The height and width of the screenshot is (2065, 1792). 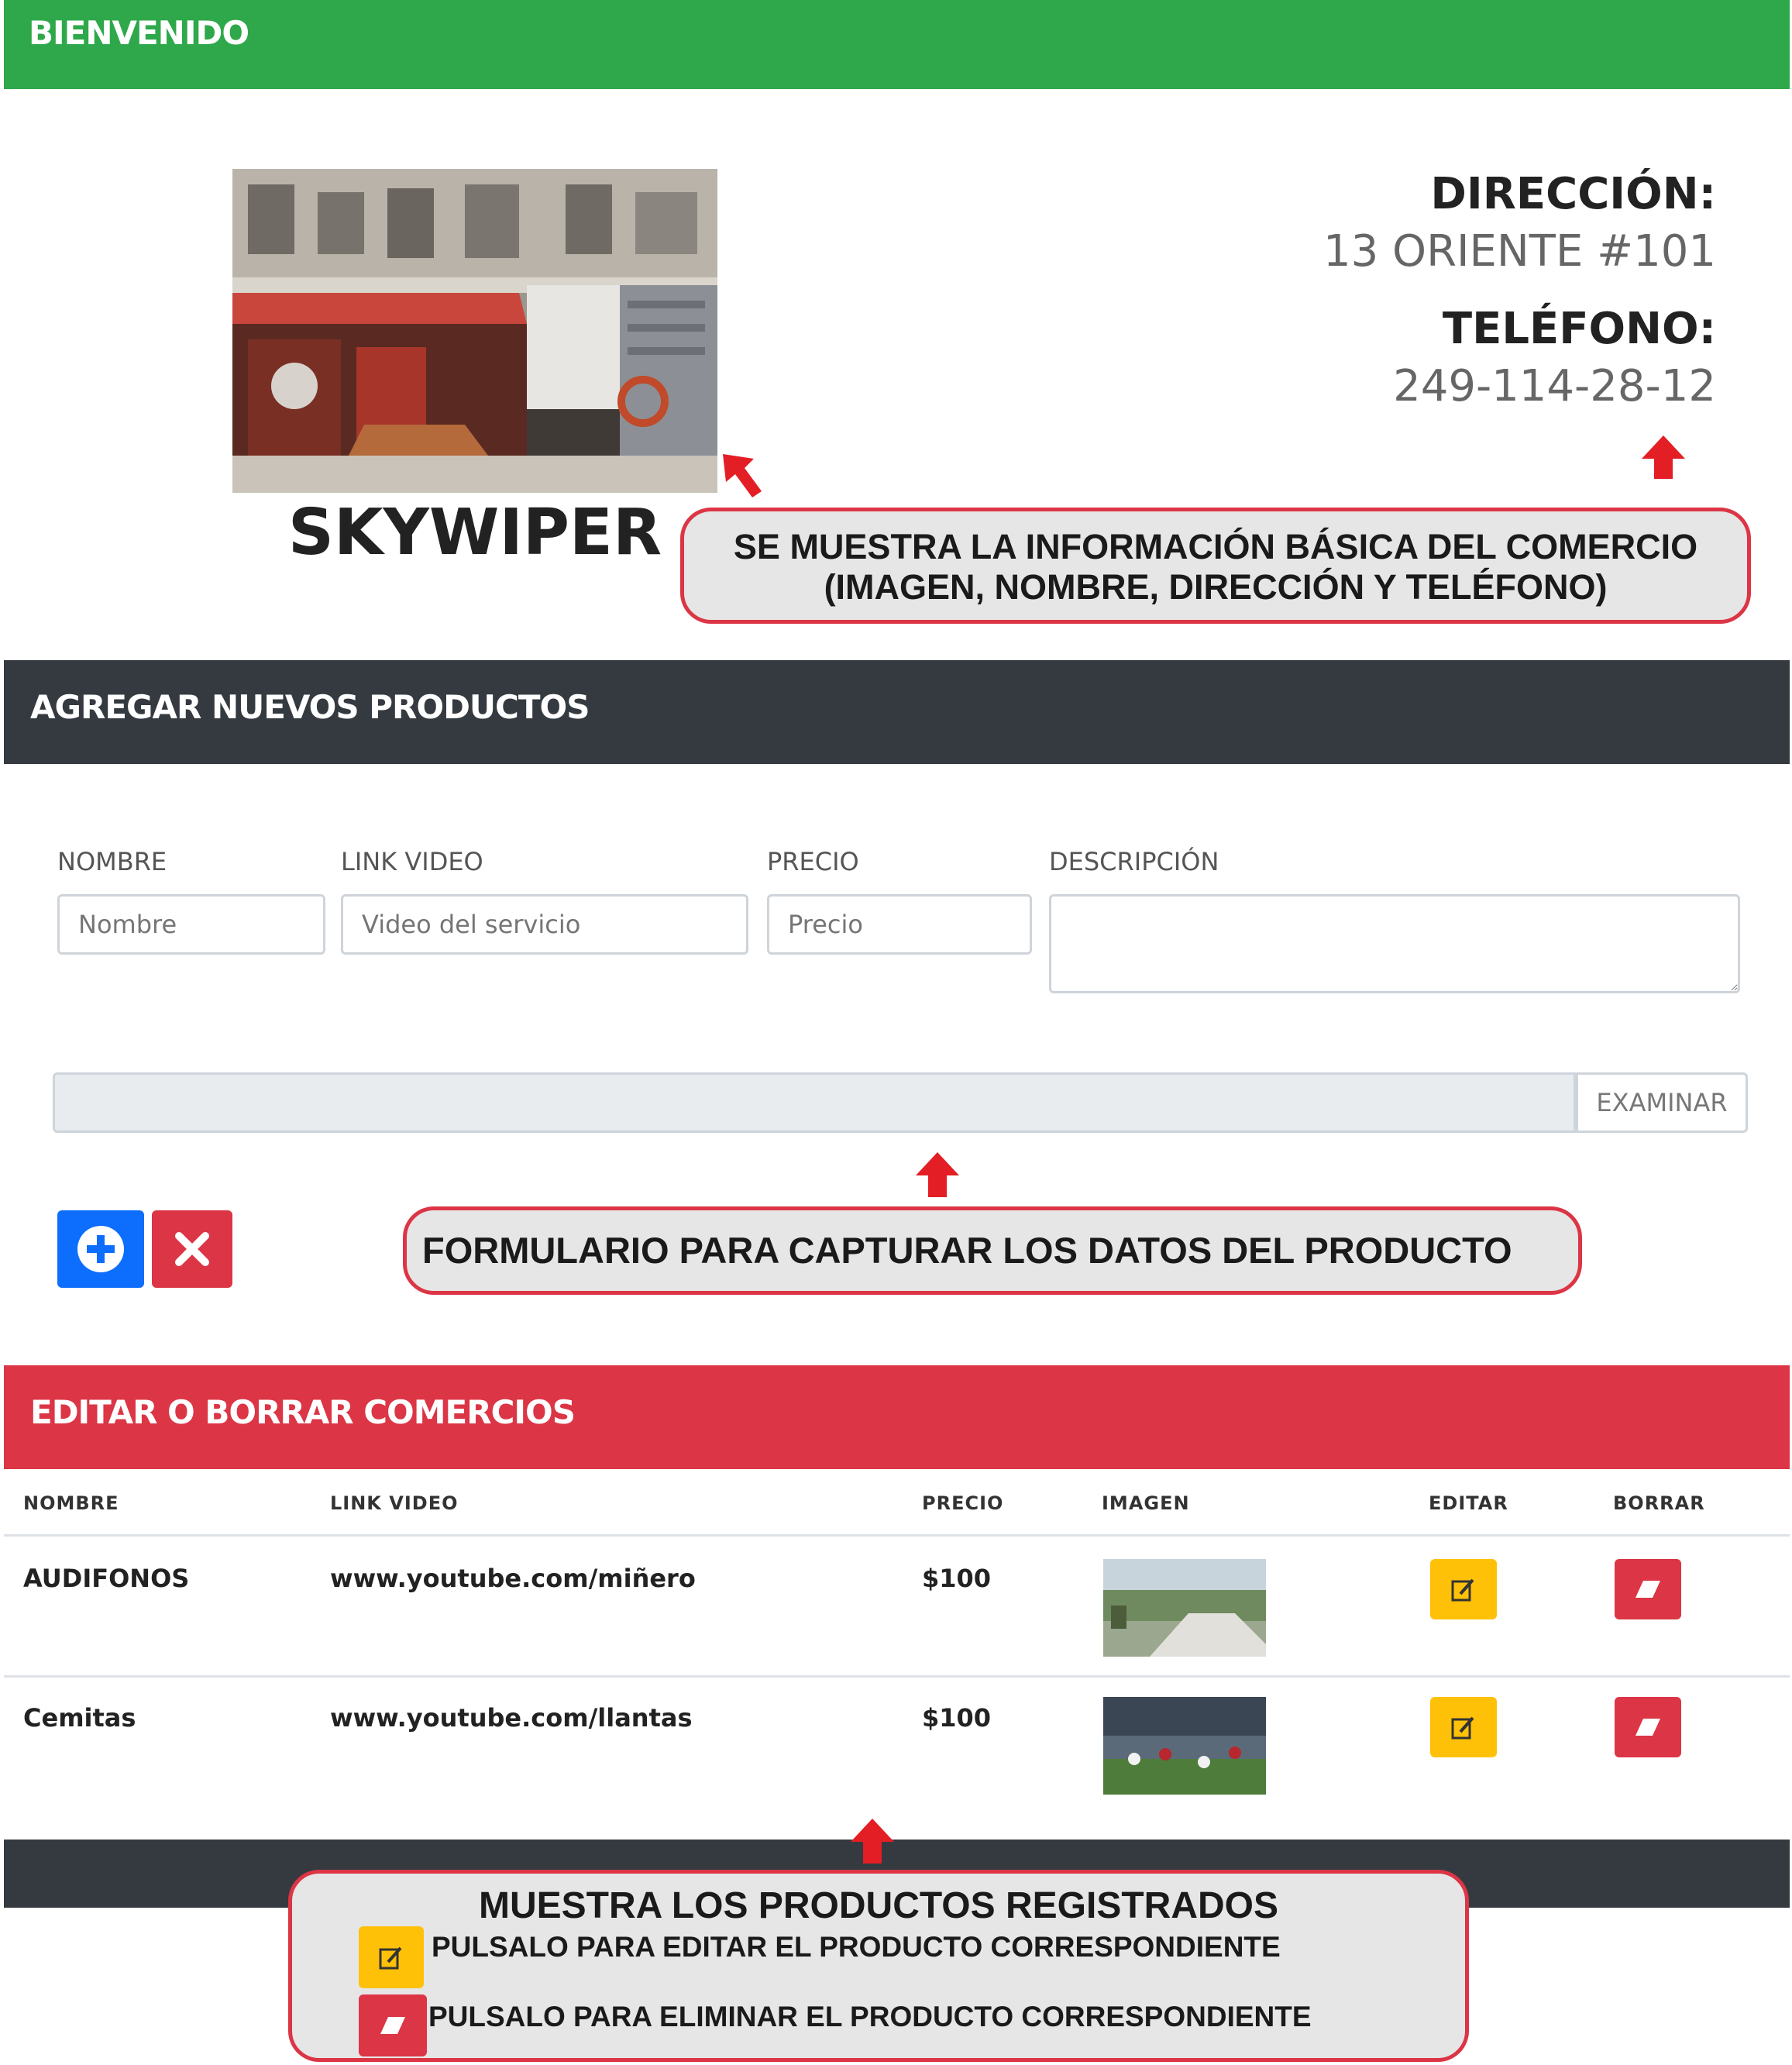 I want to click on table-header-divider, so click(x=897, y=1535).